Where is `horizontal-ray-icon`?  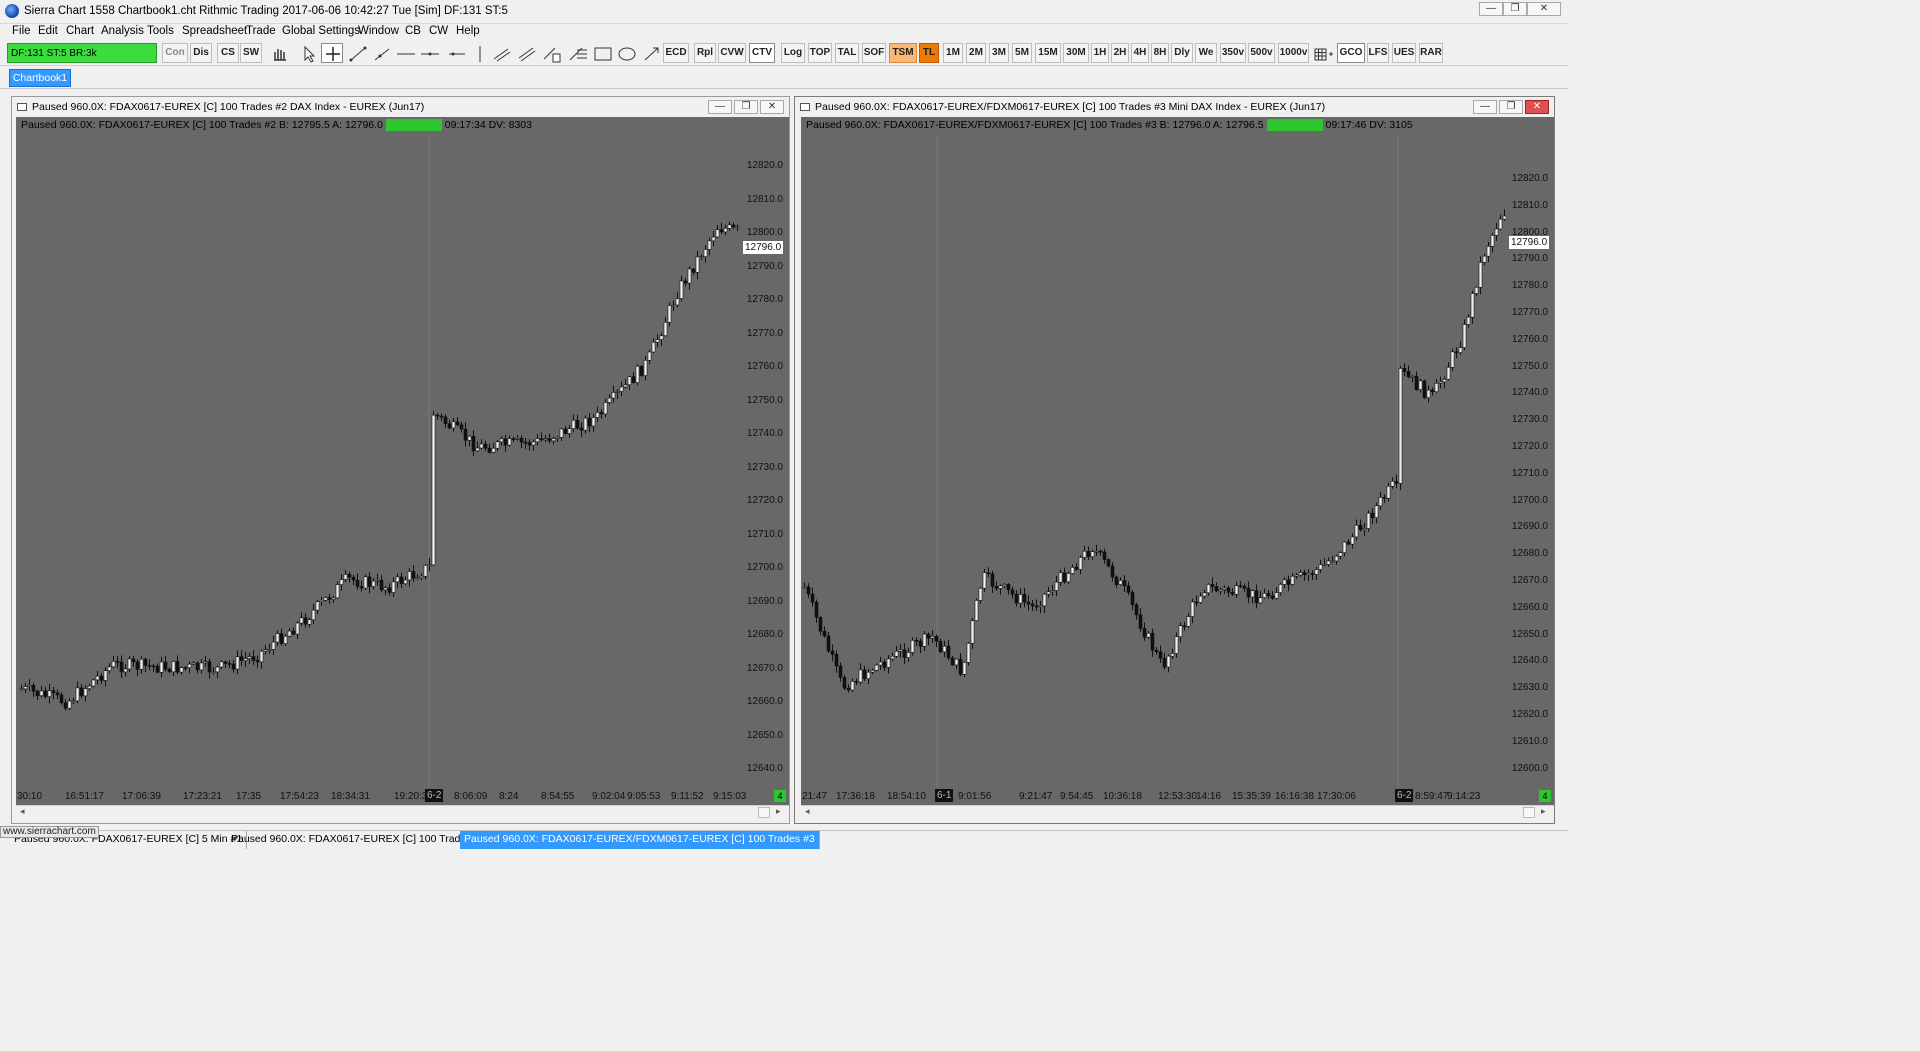
horizontal-ray-icon is located at coordinates (429, 53).